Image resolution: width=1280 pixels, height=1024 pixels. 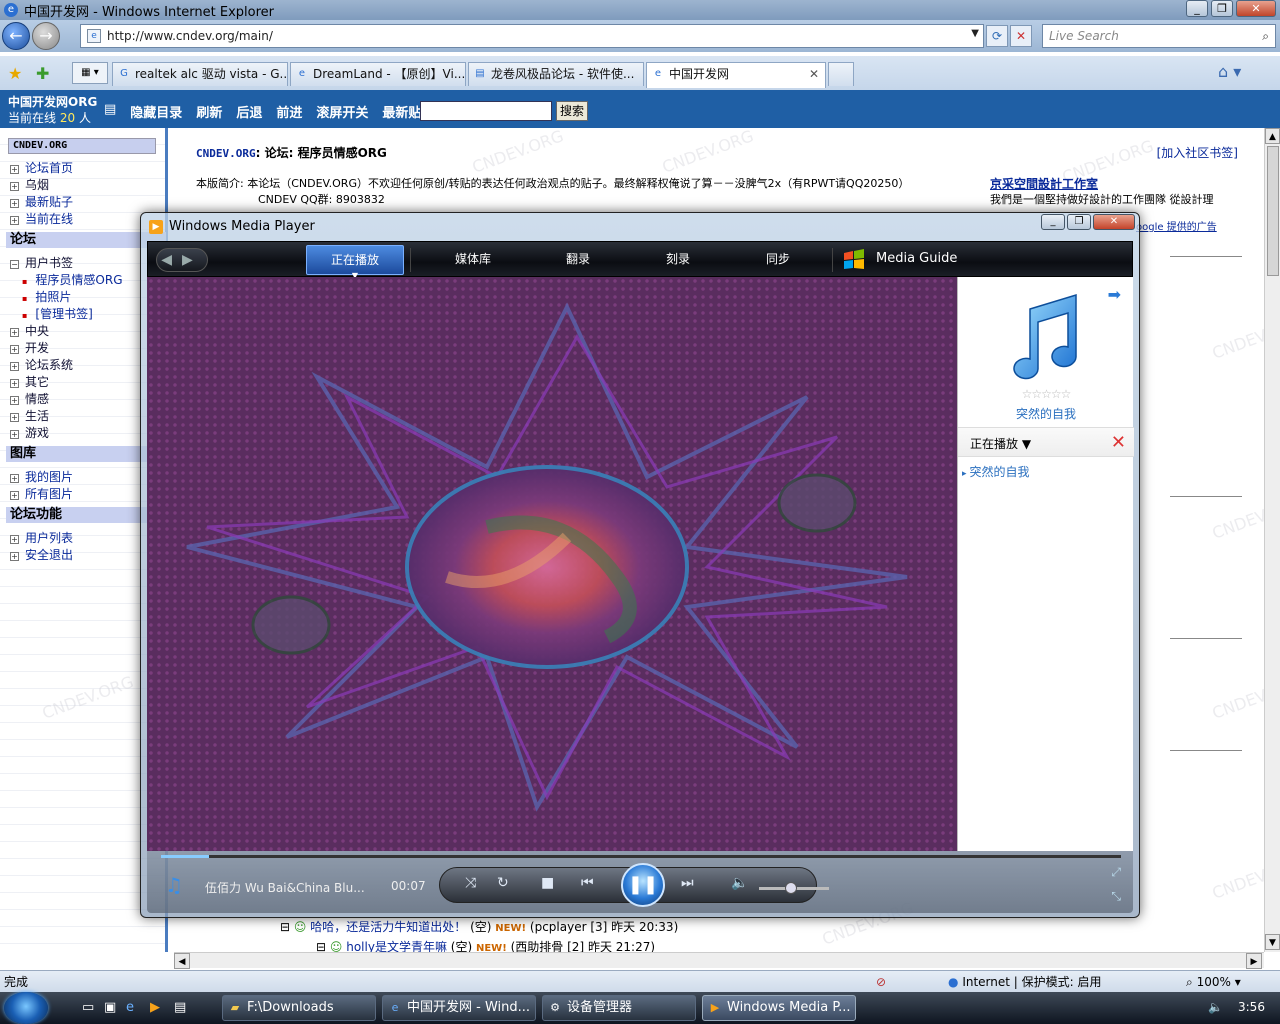 I want to click on forward-button: →, so click(x=46, y=36).